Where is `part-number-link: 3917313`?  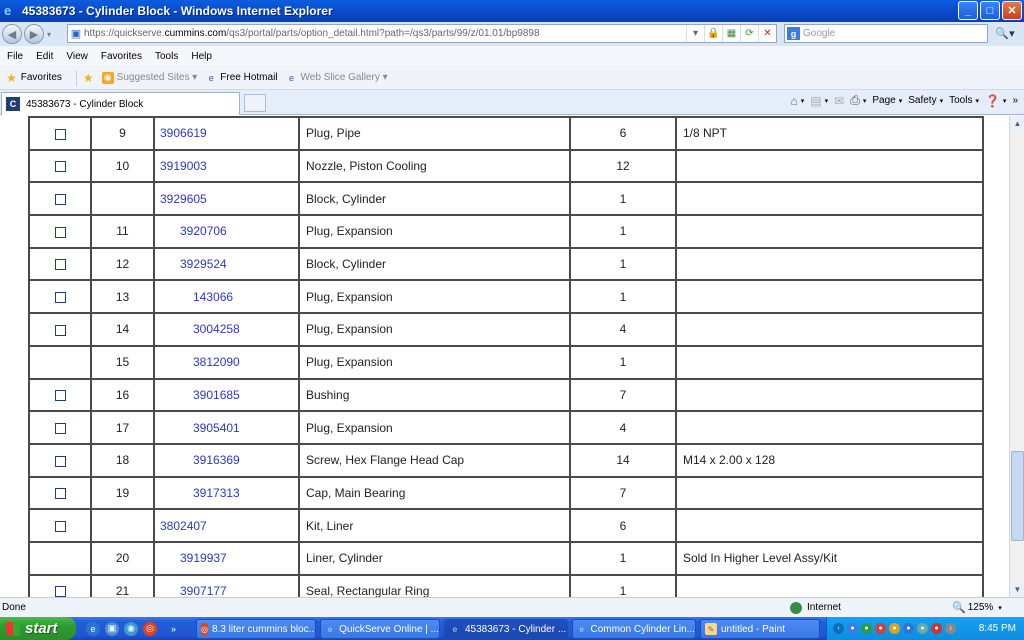 part-number-link: 3917313 is located at coordinates (216, 493).